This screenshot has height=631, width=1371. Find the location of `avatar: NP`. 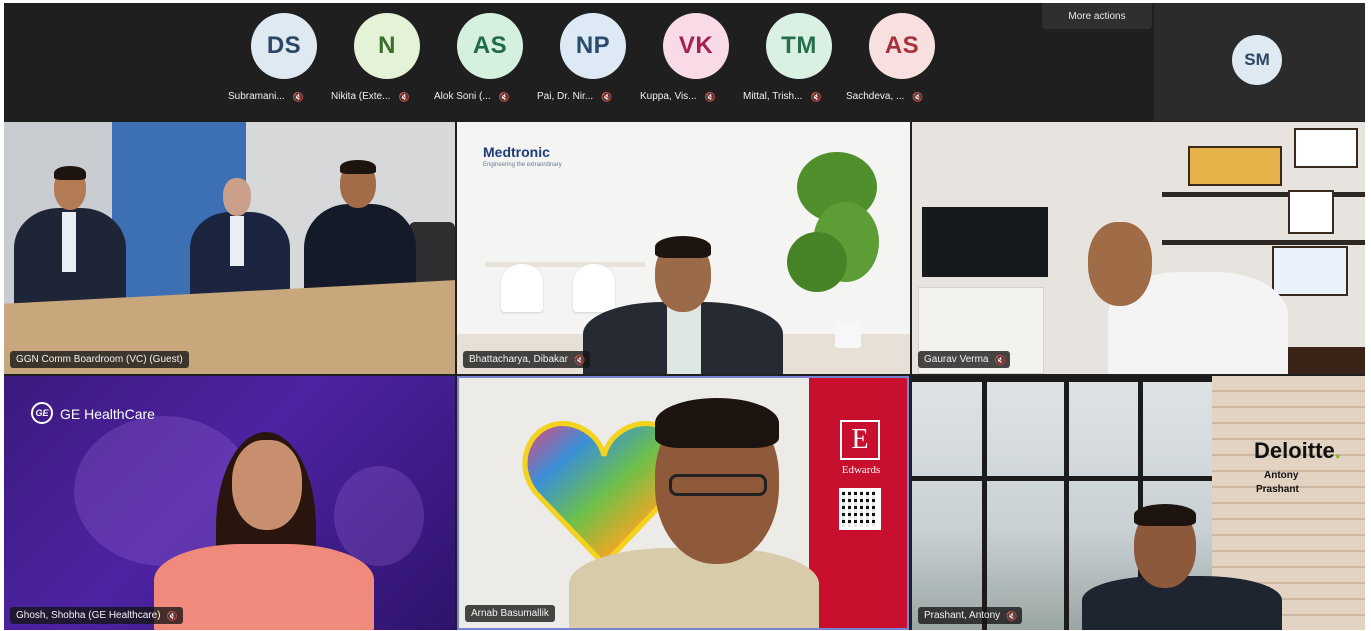

avatar: NP is located at coordinates (593, 46).